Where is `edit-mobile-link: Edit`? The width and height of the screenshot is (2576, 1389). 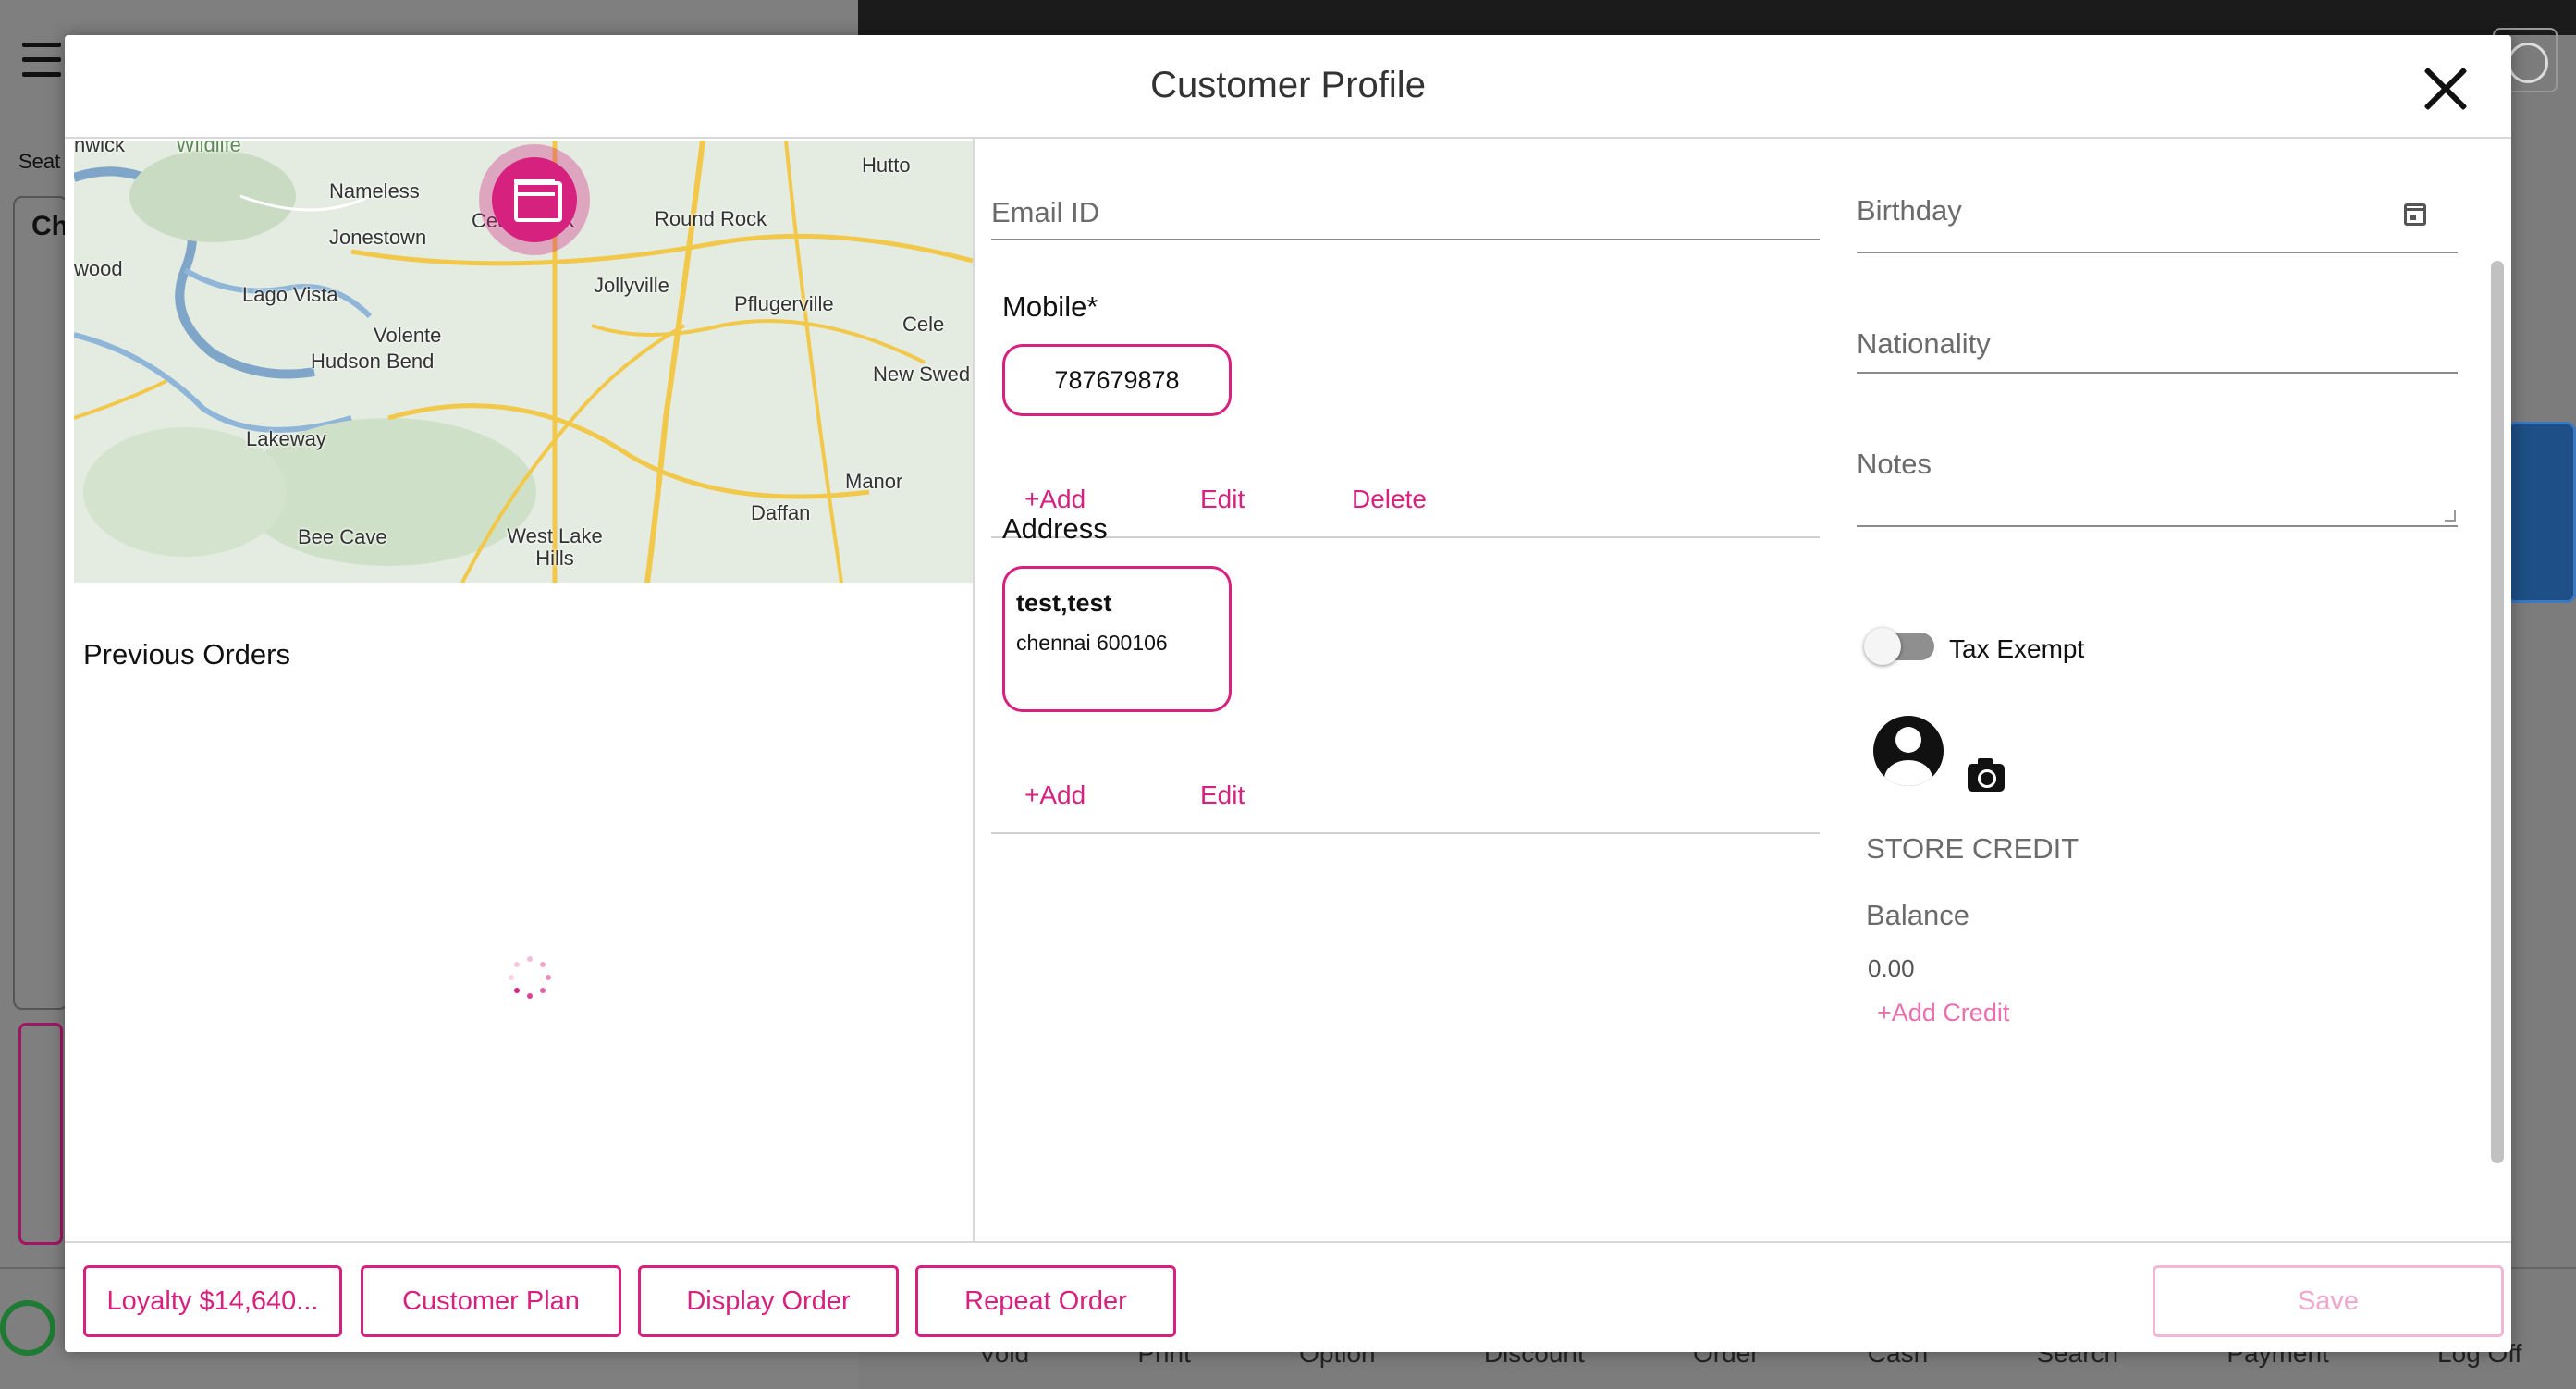 edit-mobile-link: Edit is located at coordinates (1222, 499).